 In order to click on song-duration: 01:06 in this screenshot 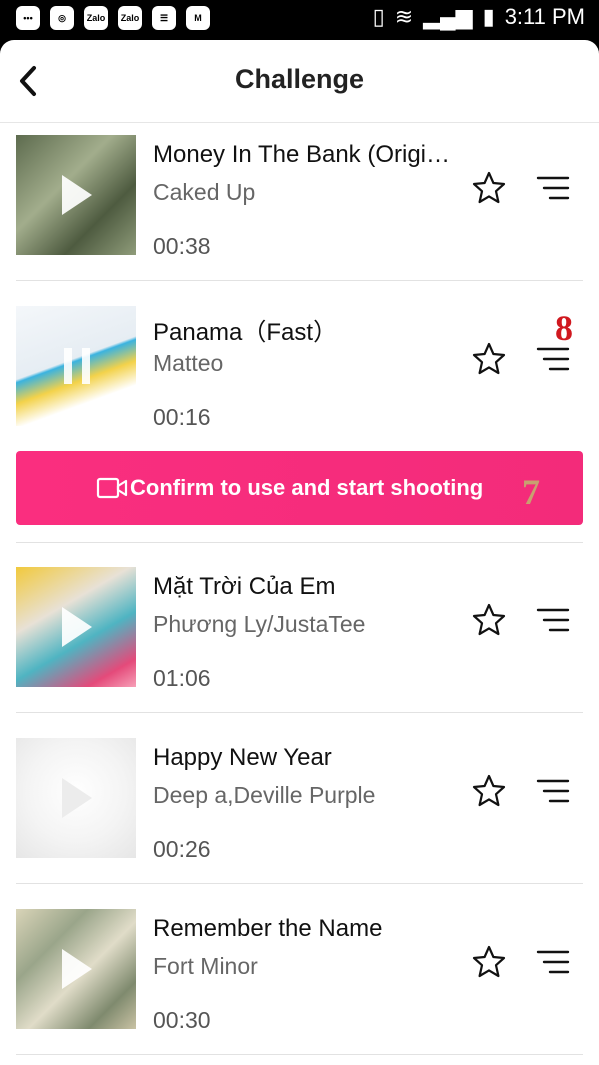, I will do `click(182, 678)`.